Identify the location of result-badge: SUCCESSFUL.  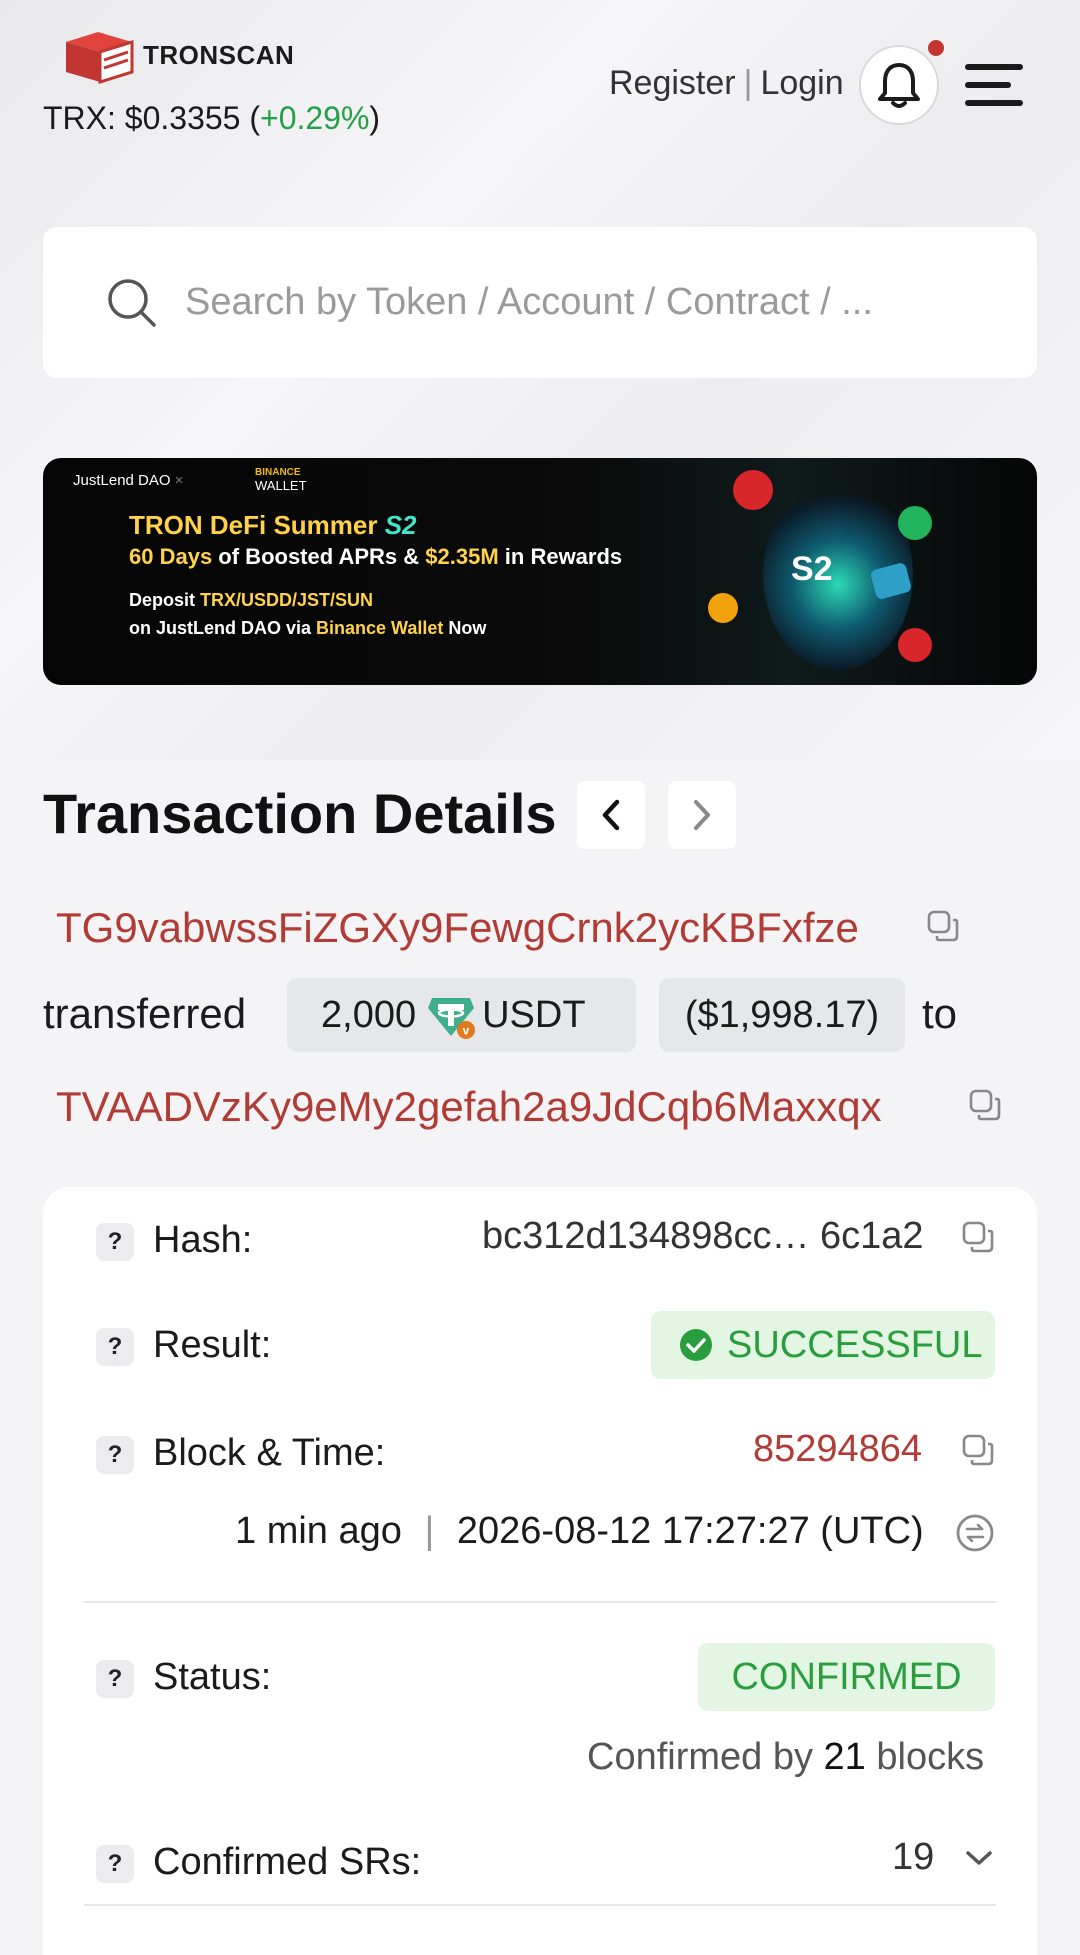
(823, 1345).